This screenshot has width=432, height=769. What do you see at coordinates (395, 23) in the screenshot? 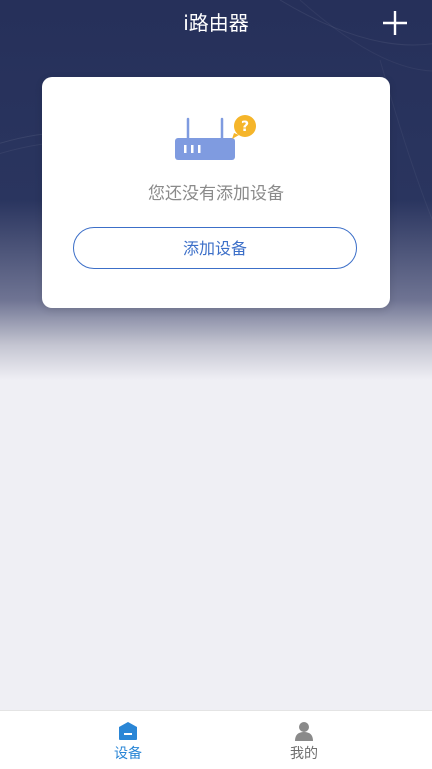
I see `plus-icon` at bounding box center [395, 23].